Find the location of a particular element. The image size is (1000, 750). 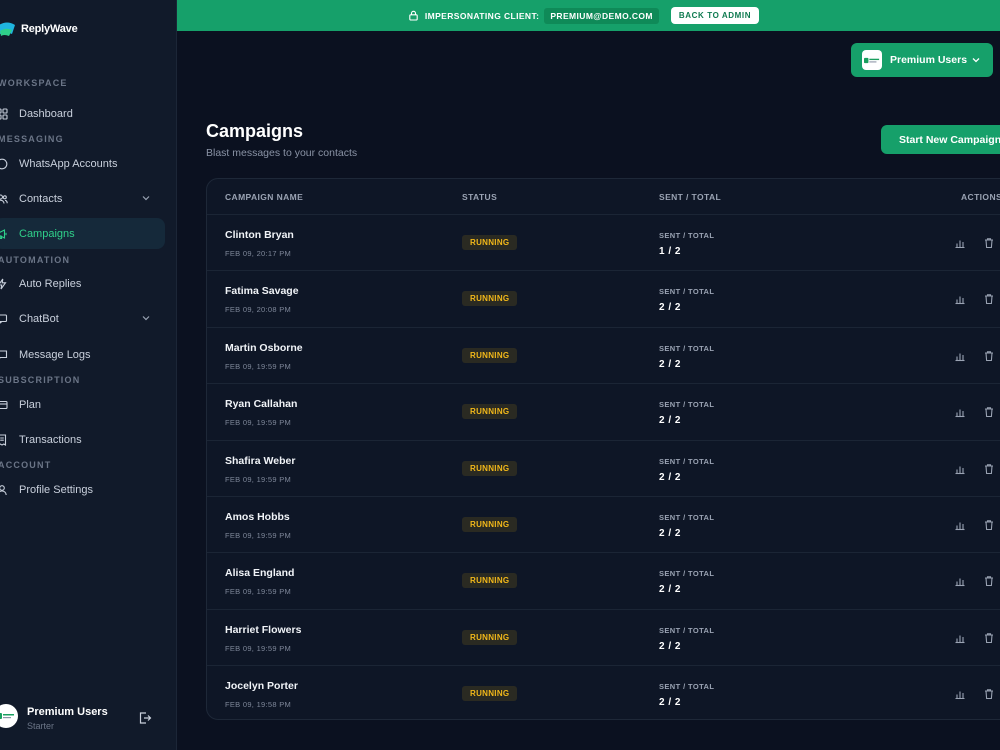

campaign-name: Martin Osborne is located at coordinates (264, 348).